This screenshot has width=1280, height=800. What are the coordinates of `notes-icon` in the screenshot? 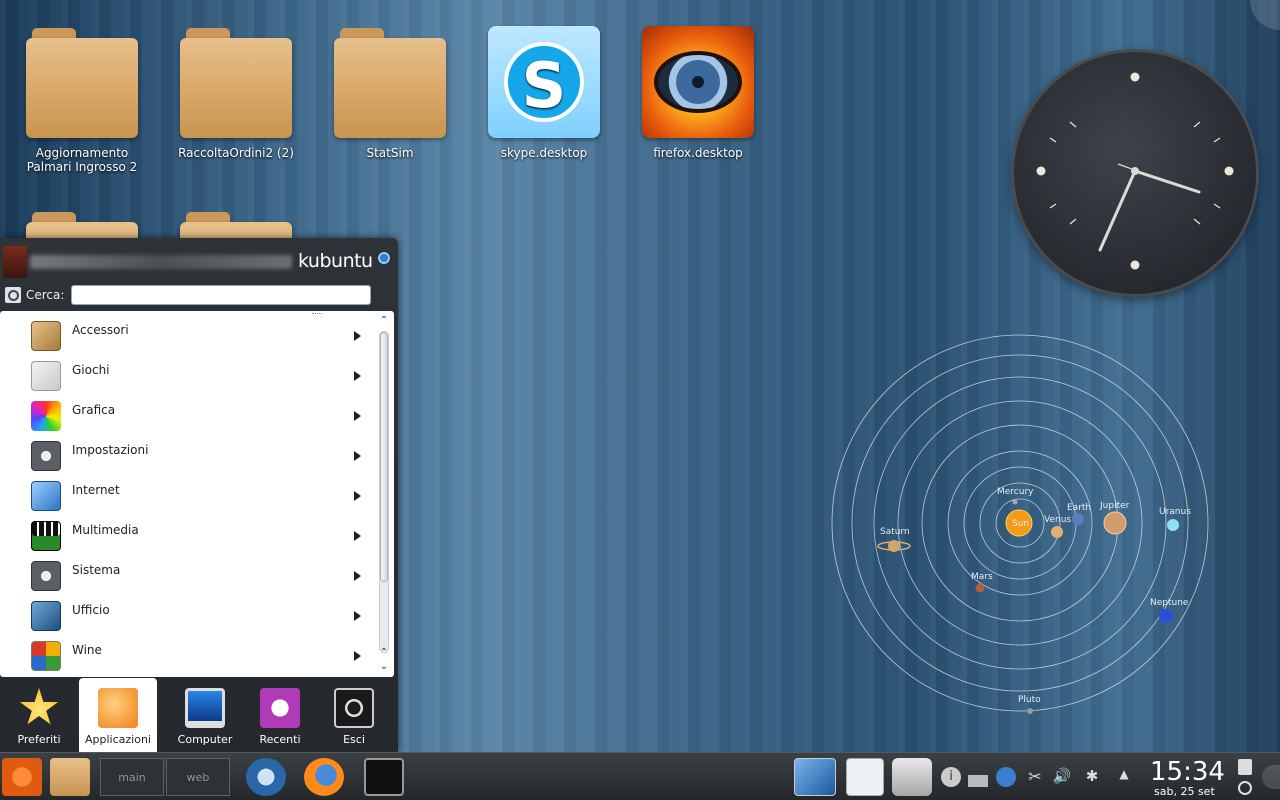 It's located at (865, 777).